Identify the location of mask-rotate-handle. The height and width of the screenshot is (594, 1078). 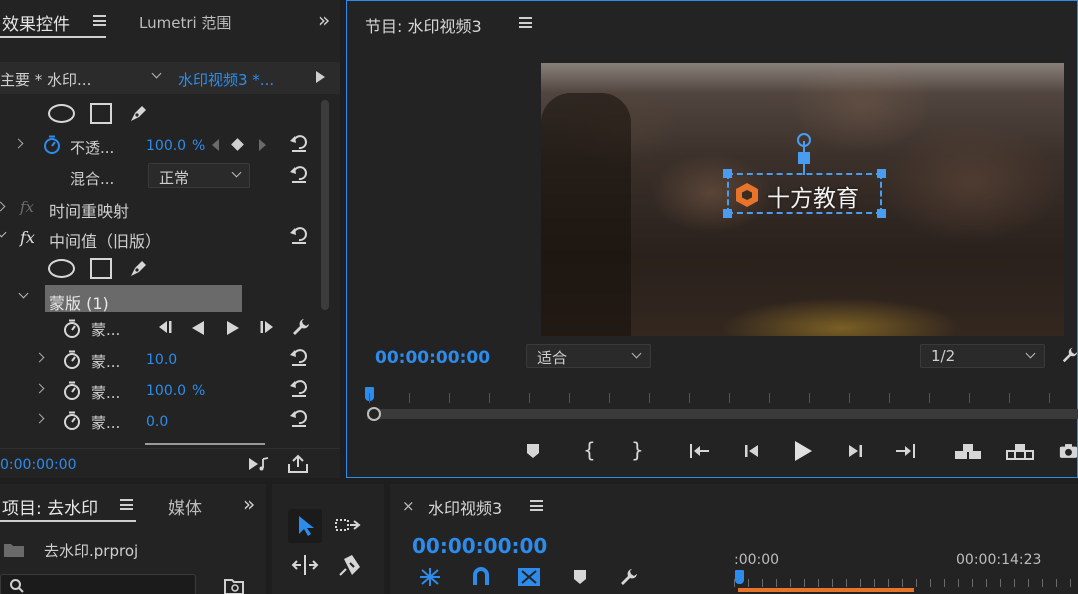
(804, 140).